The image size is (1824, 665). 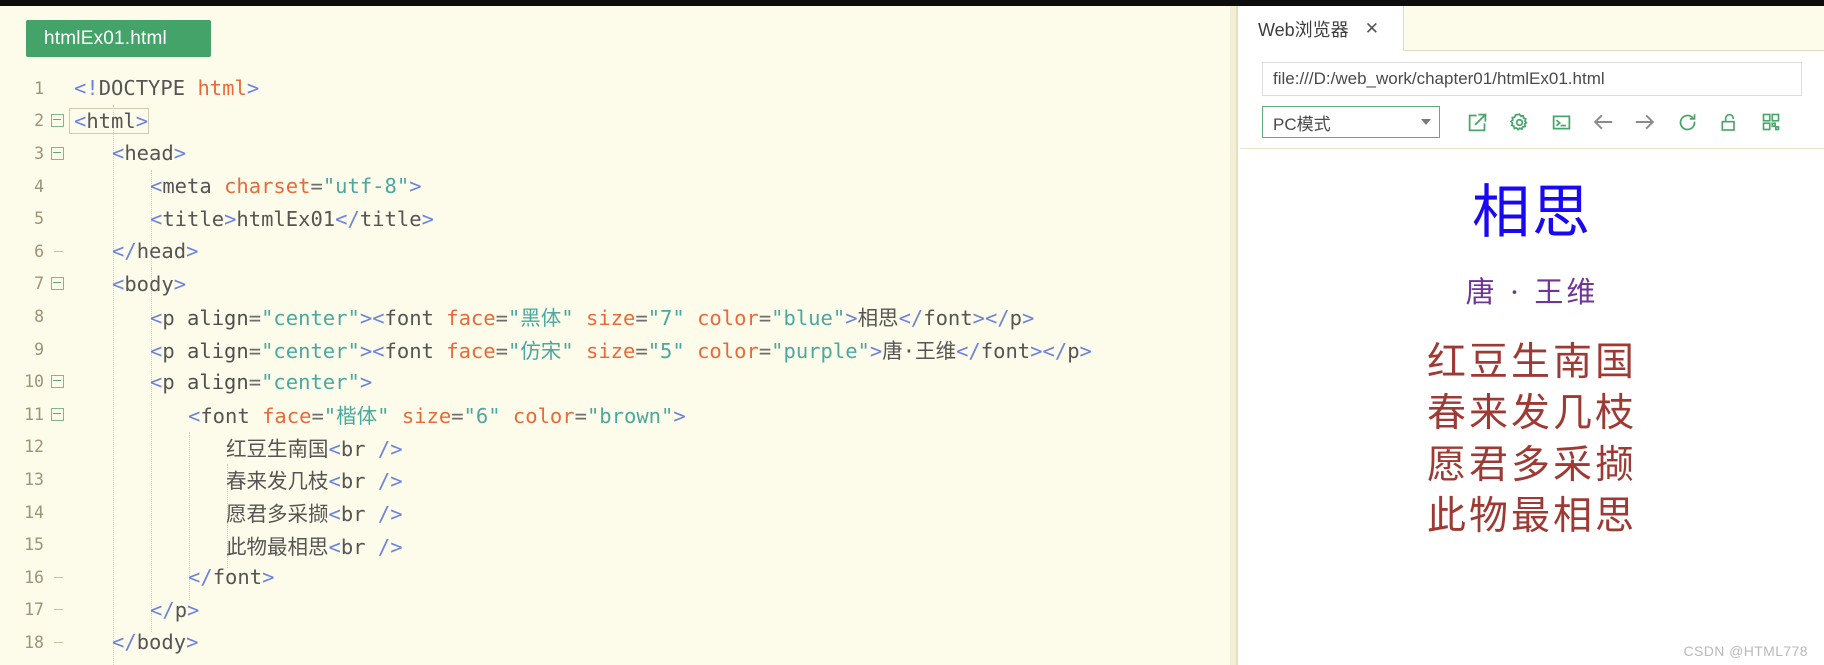 What do you see at coordinates (1351, 122) in the screenshot?
I see `device-mode-select: PC模式` at bounding box center [1351, 122].